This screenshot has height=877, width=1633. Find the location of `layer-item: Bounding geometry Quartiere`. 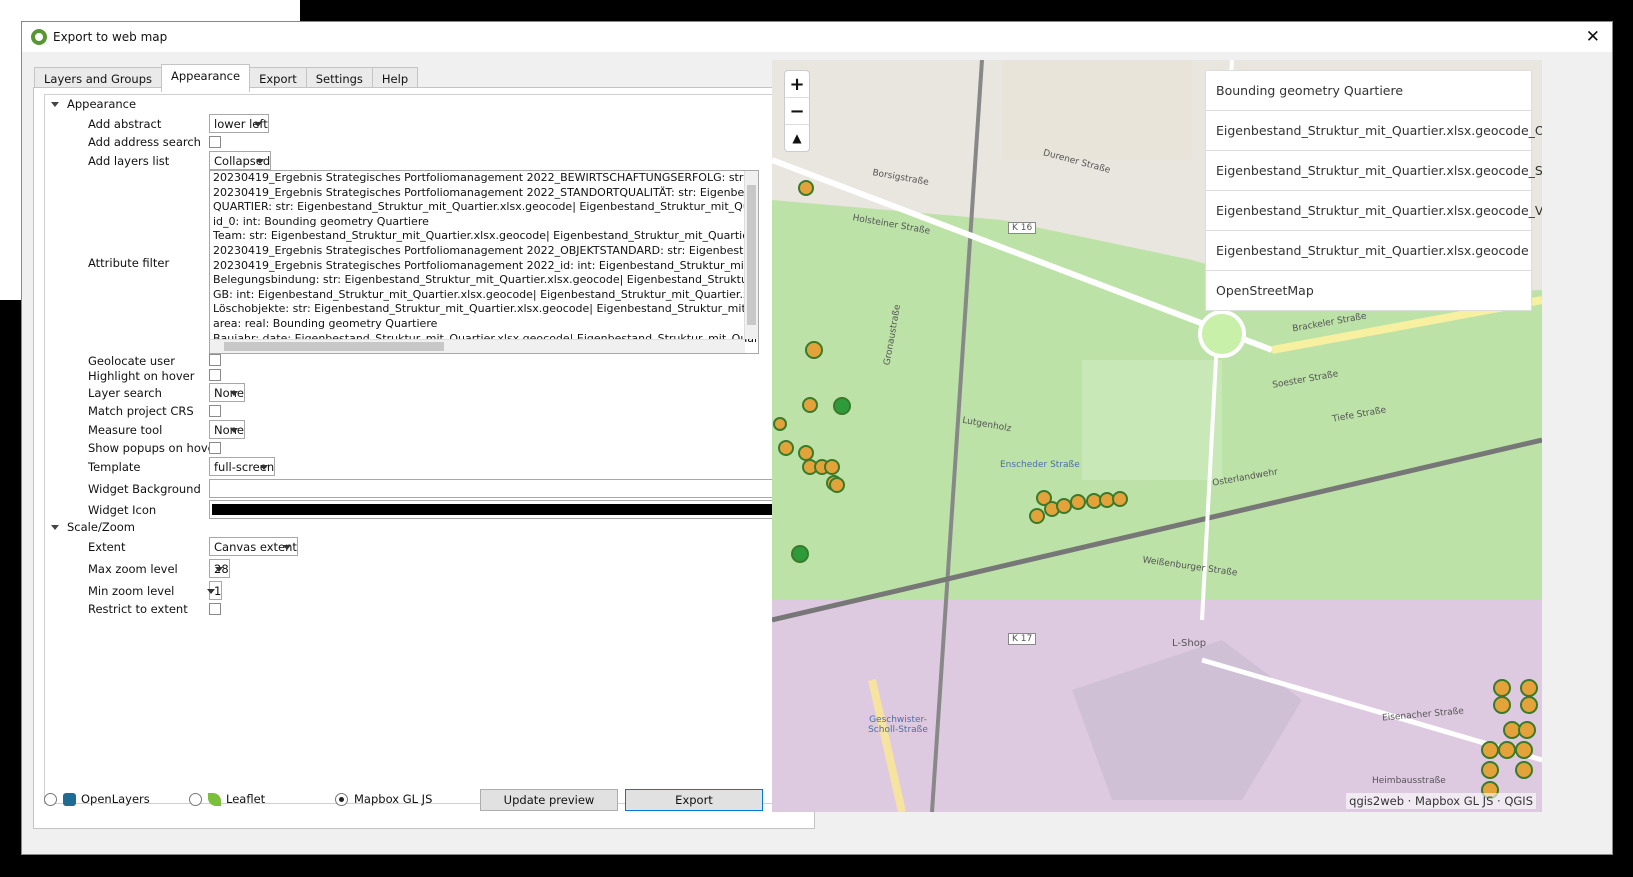

layer-item: Bounding geometry Quartiere is located at coordinates (1368, 91).